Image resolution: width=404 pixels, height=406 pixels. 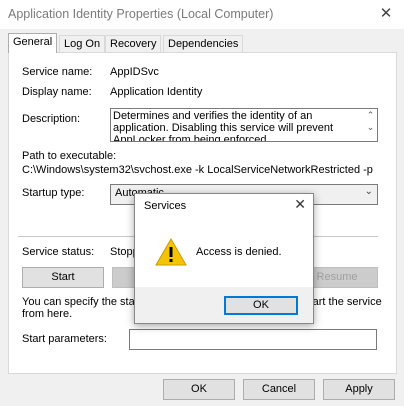 What do you see at coordinates (33, 43) in the screenshot?
I see `tab-general: General` at bounding box center [33, 43].